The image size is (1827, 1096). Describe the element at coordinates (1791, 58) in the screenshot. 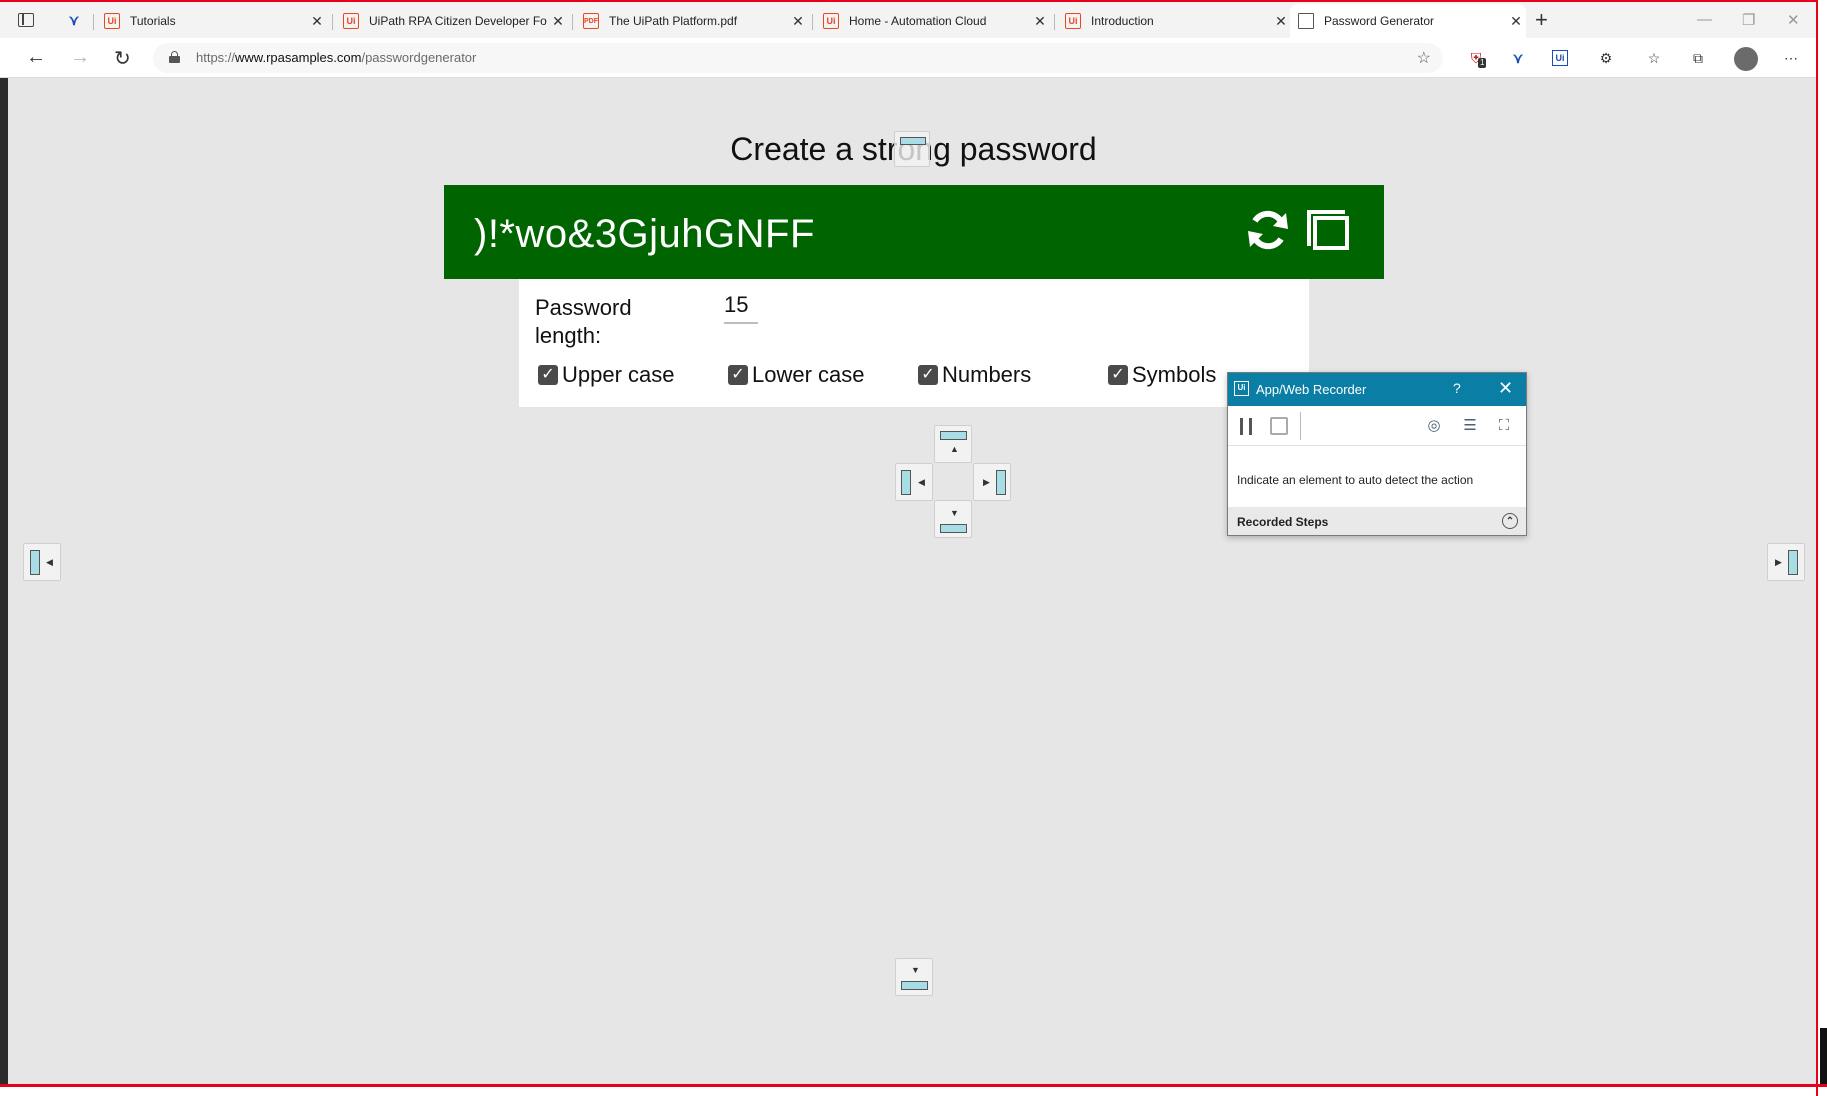

I see `more-options-icon: ⋯` at that location.